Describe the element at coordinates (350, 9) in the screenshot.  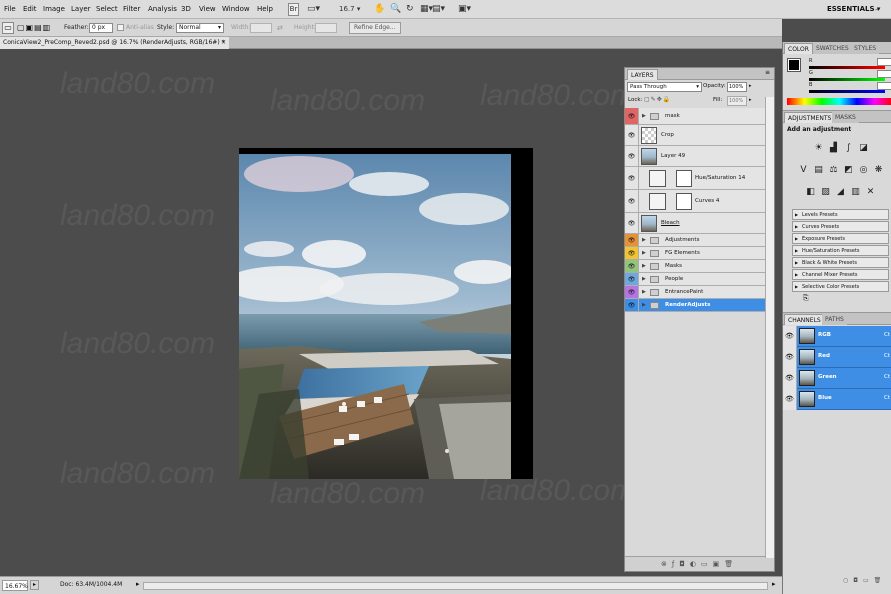
I see `zoom-level-dropdown: 16.7 ▾` at that location.